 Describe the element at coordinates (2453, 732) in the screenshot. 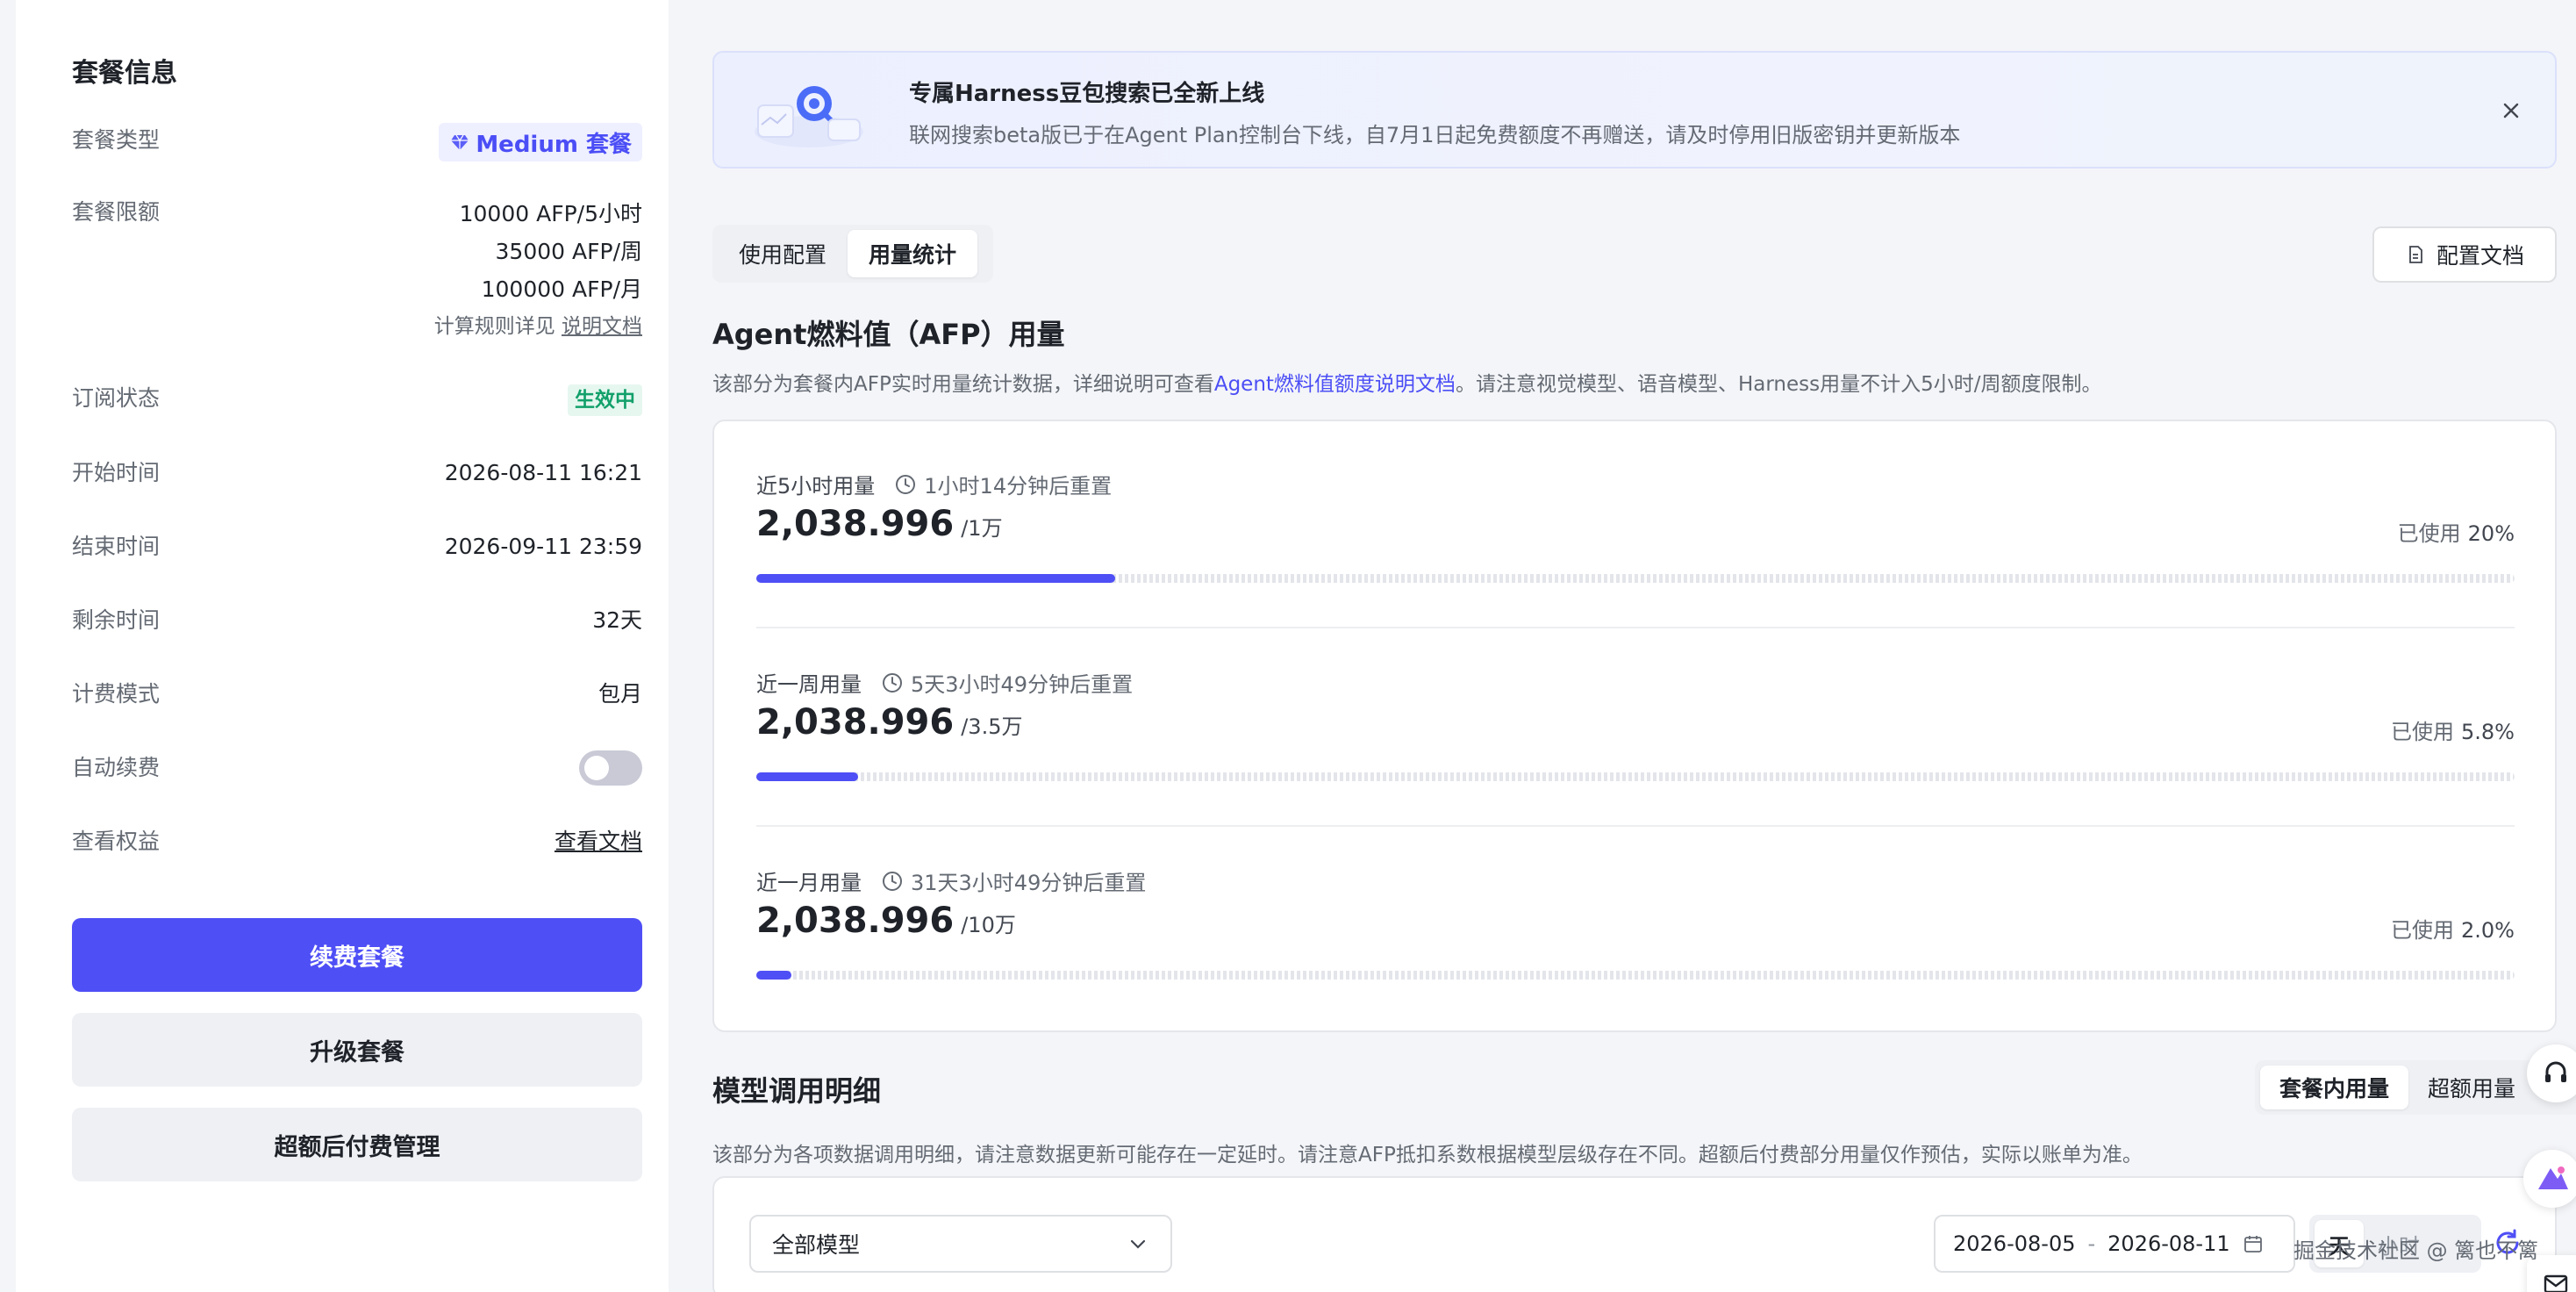

I see `usage-percent: 已使用 5.8%` at that location.